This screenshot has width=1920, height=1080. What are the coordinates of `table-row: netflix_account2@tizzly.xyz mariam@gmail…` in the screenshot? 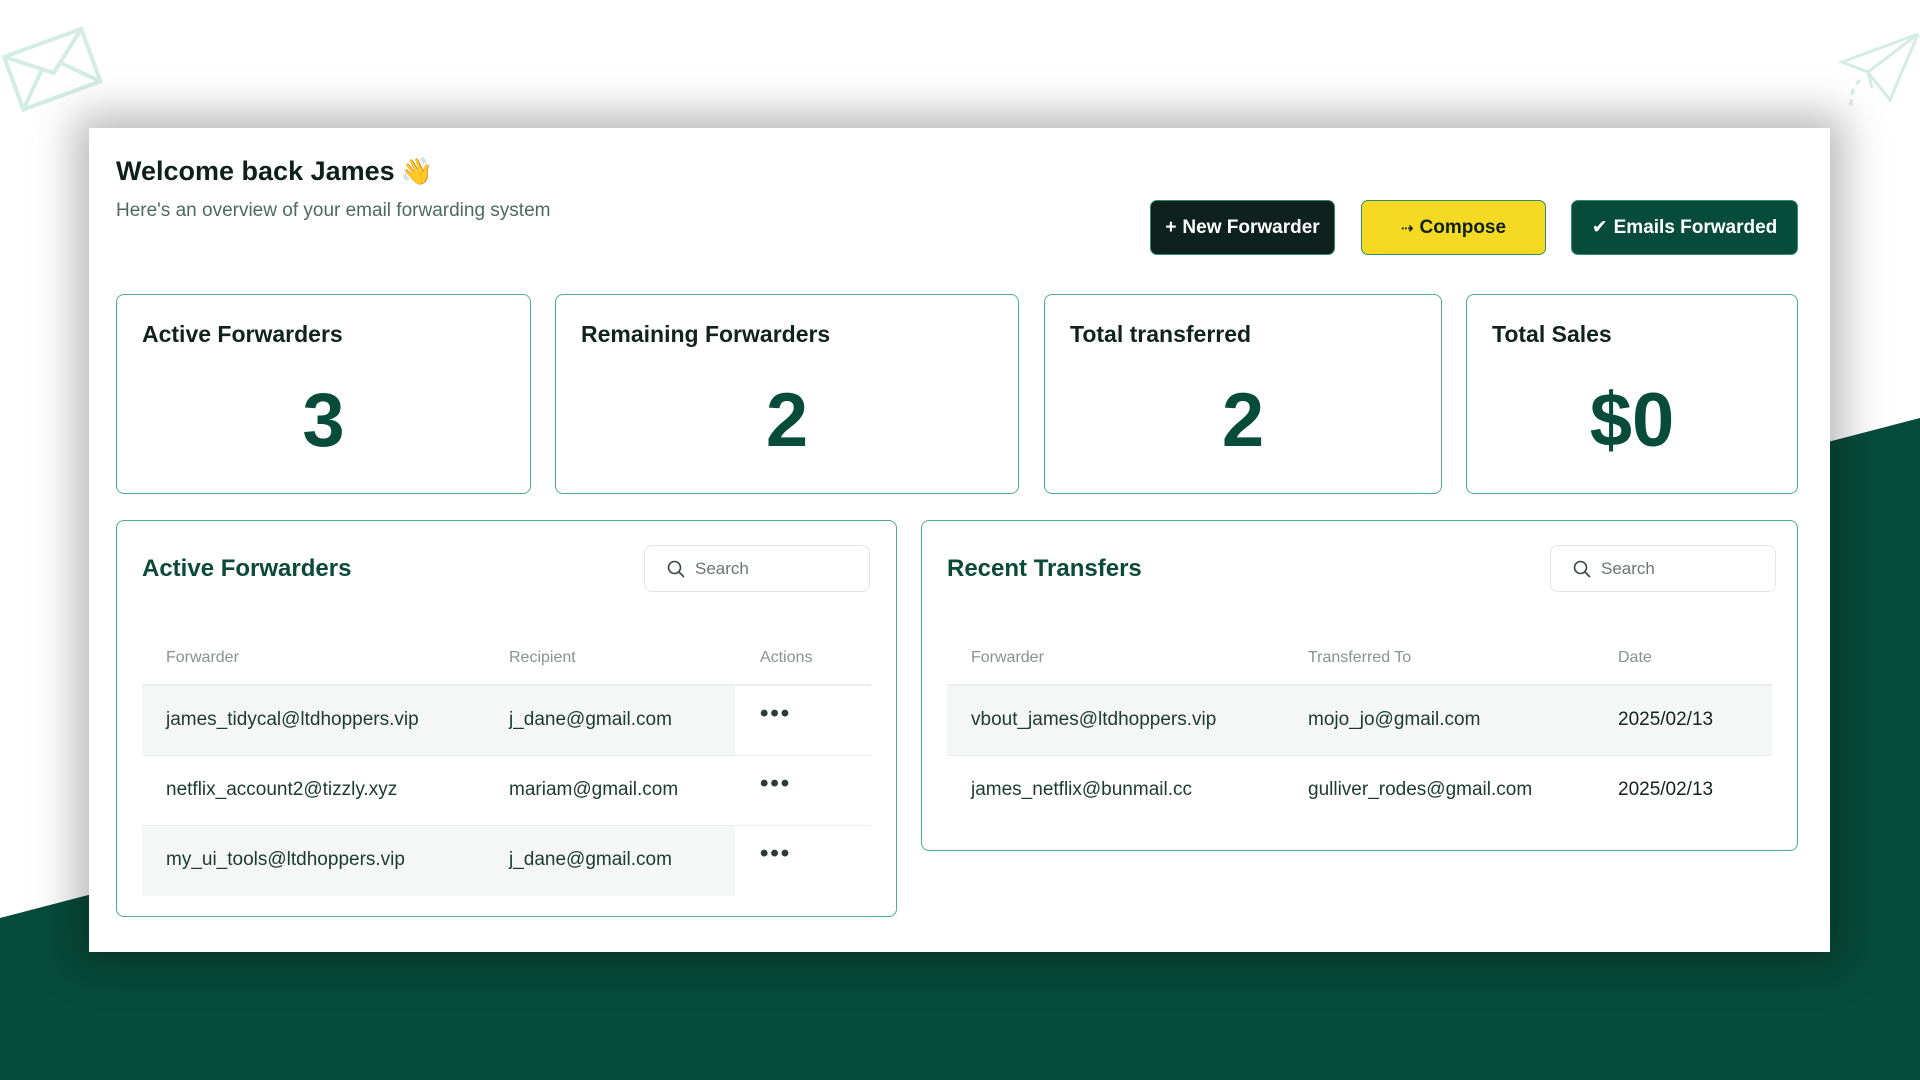 It's located at (506, 791).